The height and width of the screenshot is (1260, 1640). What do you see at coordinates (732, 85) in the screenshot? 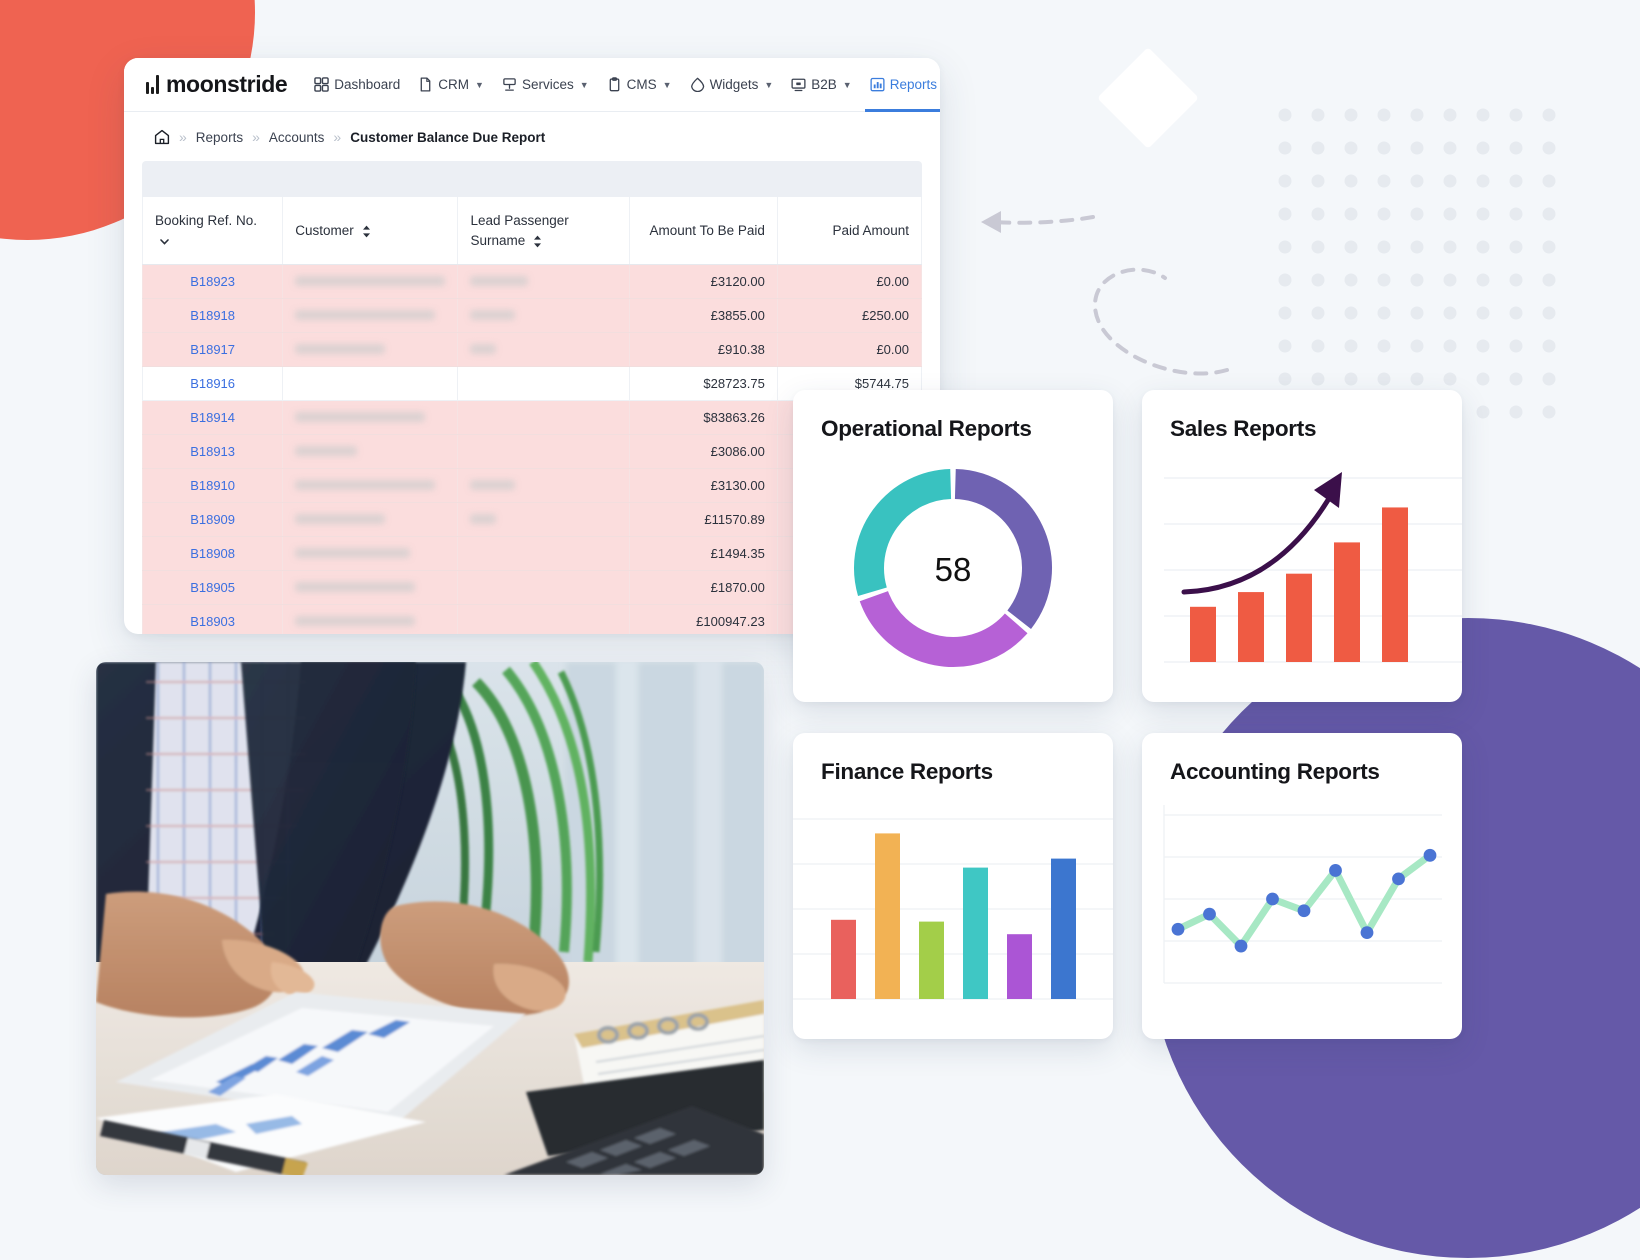
I see `nav-item-widgets: Widgets ▼` at bounding box center [732, 85].